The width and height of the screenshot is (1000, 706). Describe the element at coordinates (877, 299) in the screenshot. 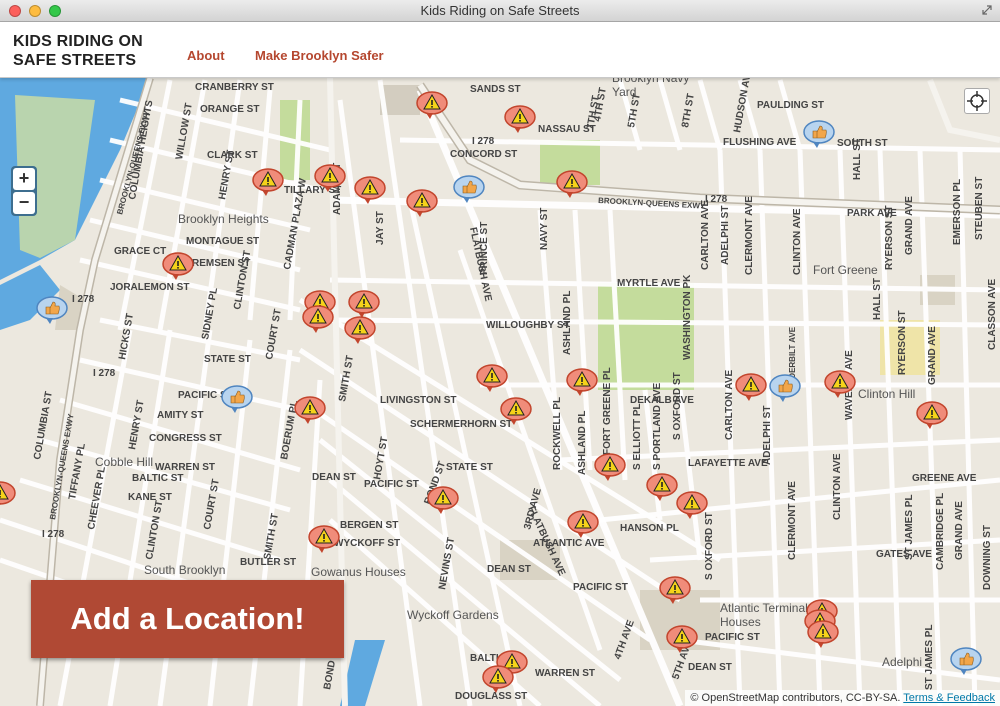

I see `street-hall-st-n: HALL ST` at that location.